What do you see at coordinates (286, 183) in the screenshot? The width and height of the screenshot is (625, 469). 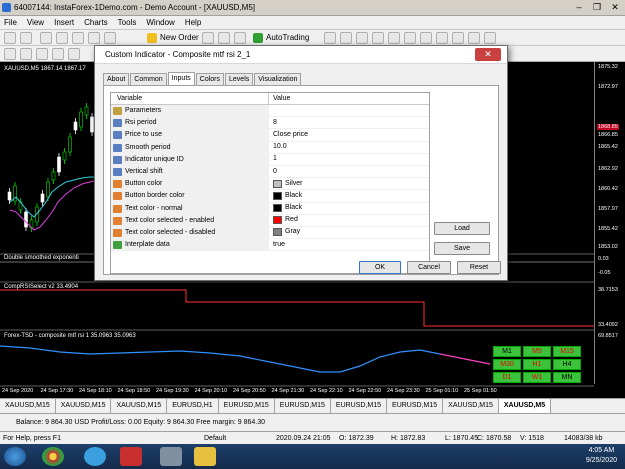 I see `value-cell: Silver` at bounding box center [286, 183].